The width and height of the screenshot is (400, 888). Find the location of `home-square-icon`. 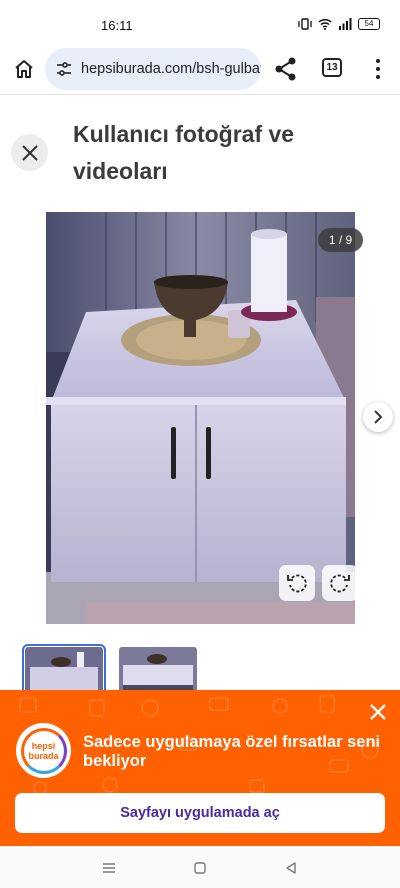

home-square-icon is located at coordinates (200, 868).